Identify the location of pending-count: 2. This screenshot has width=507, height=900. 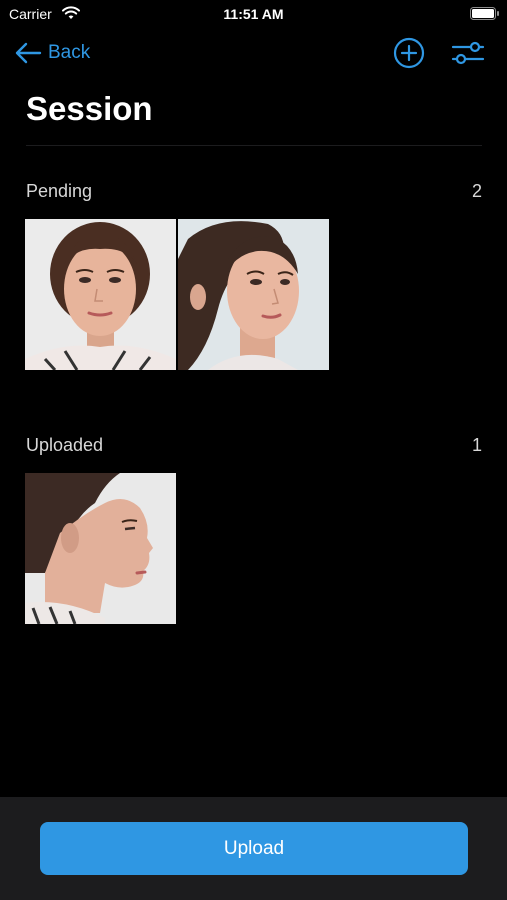
(476, 190).